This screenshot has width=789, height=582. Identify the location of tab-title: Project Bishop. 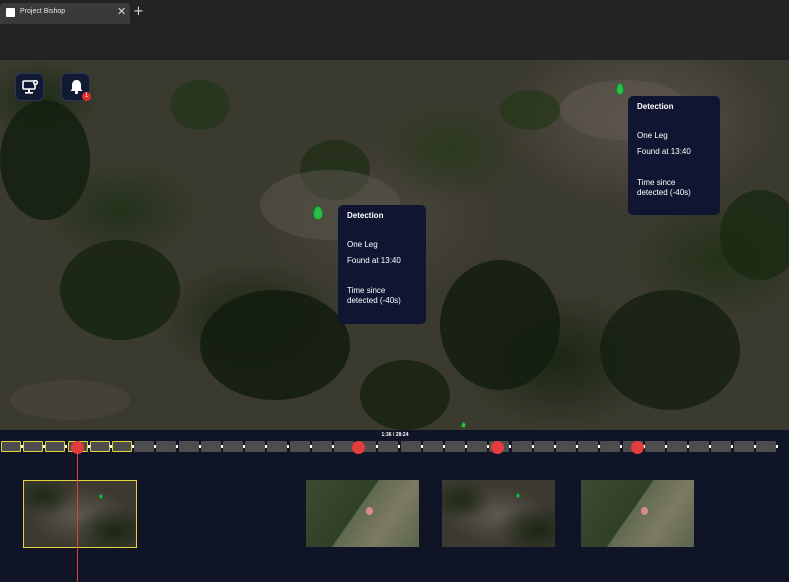
(43, 11).